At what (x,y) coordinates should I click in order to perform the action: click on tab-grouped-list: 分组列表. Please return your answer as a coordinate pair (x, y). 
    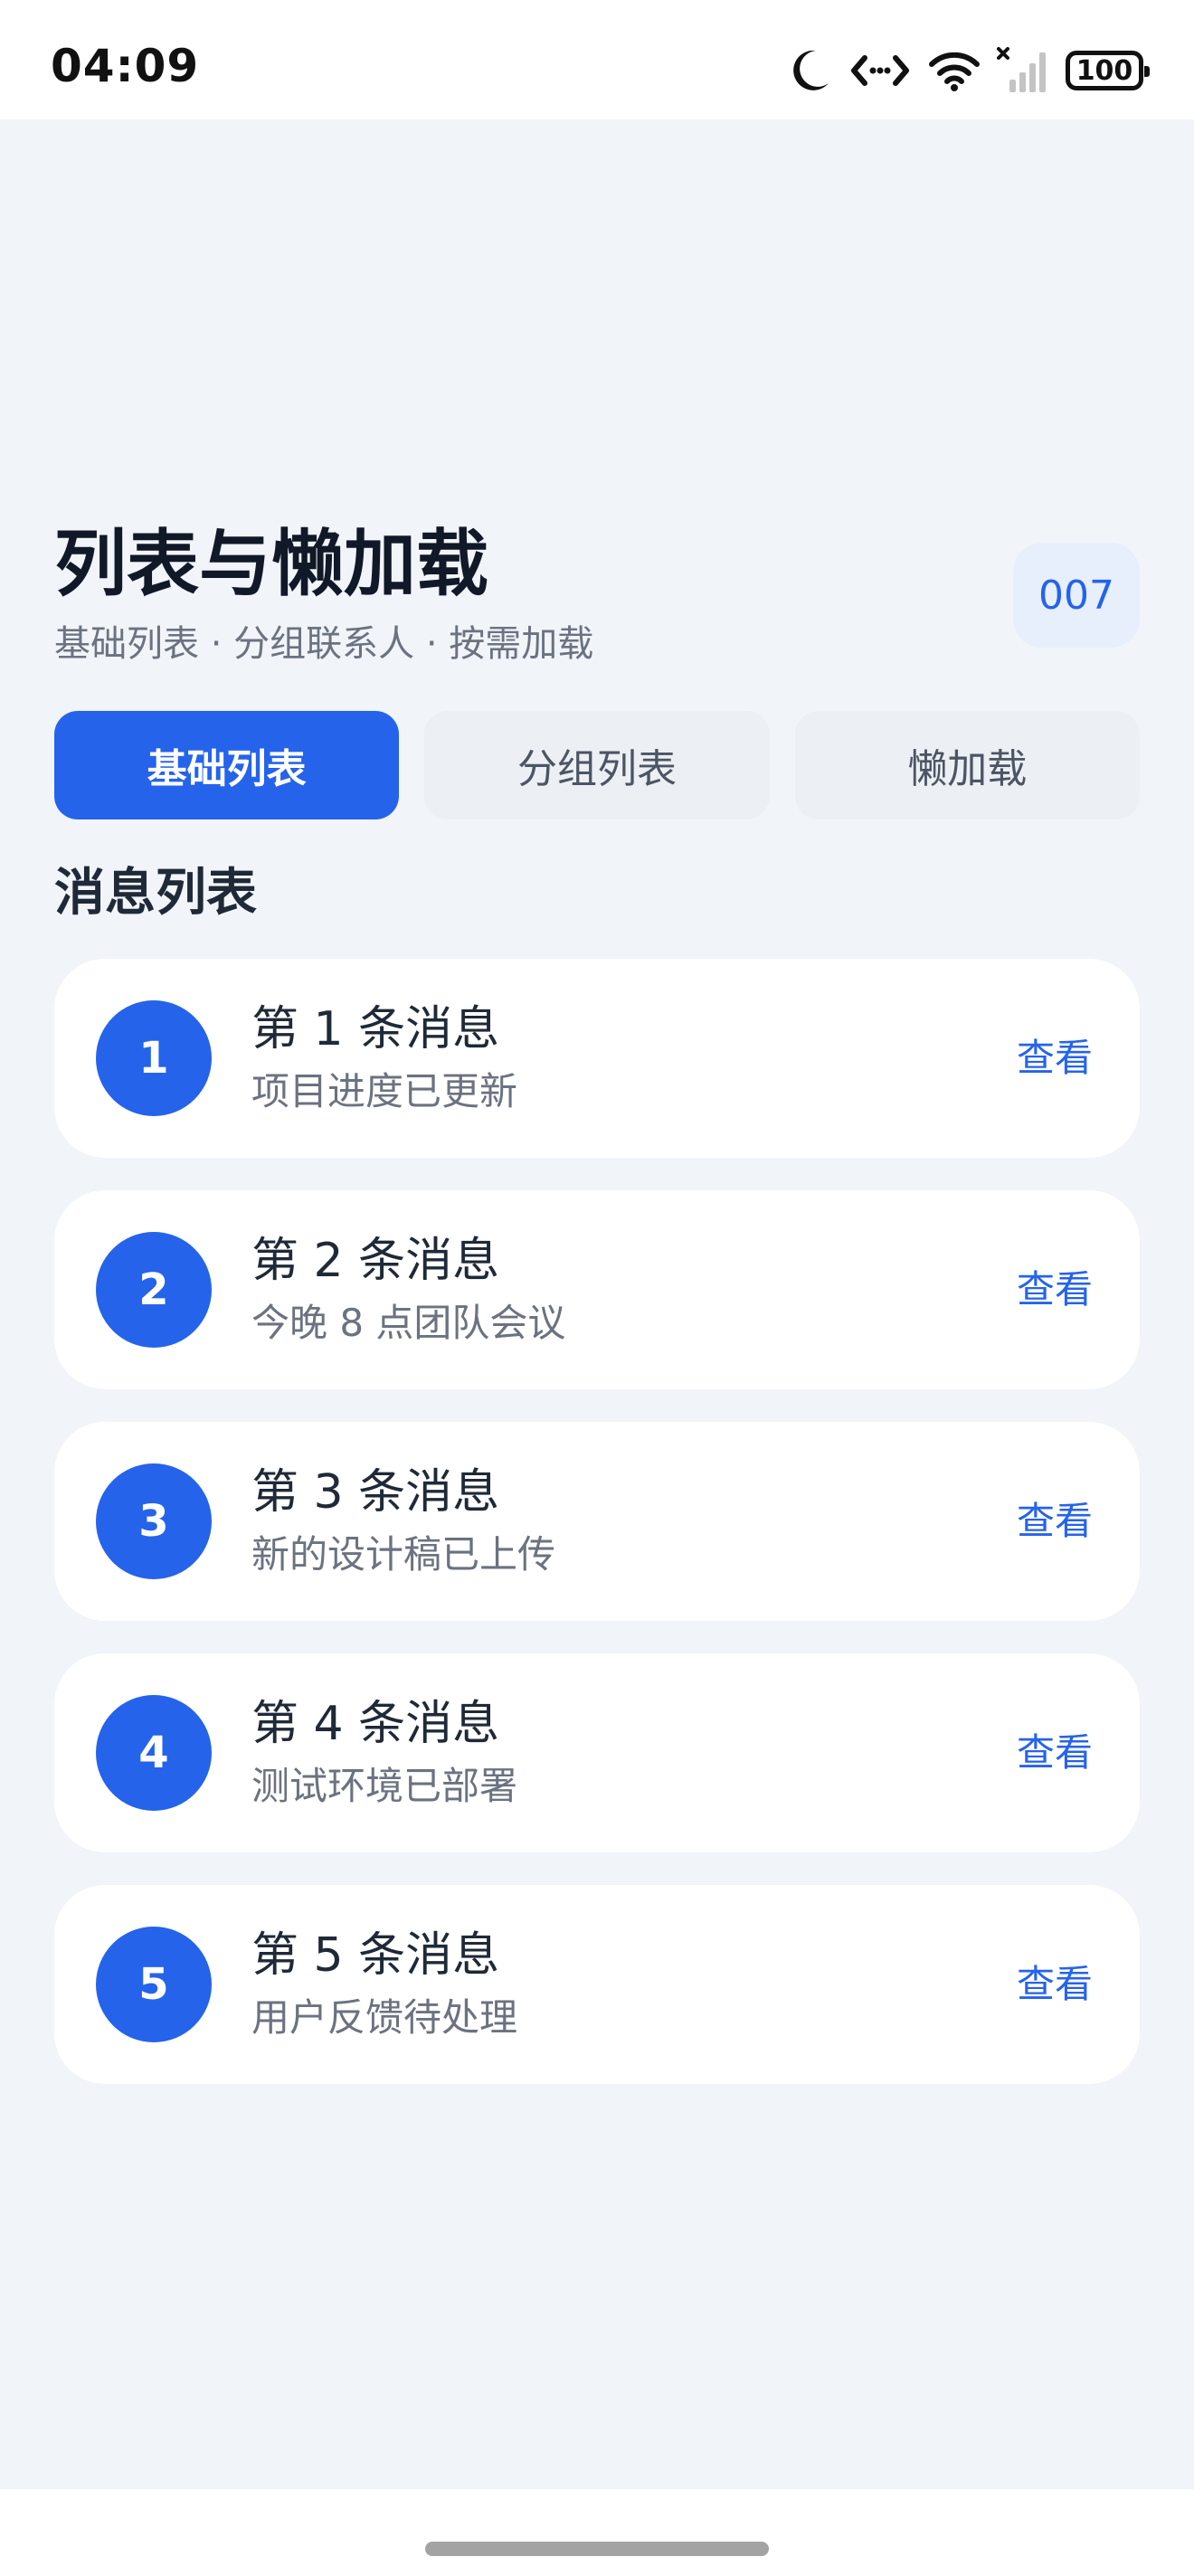
    Looking at the image, I should click on (597, 765).